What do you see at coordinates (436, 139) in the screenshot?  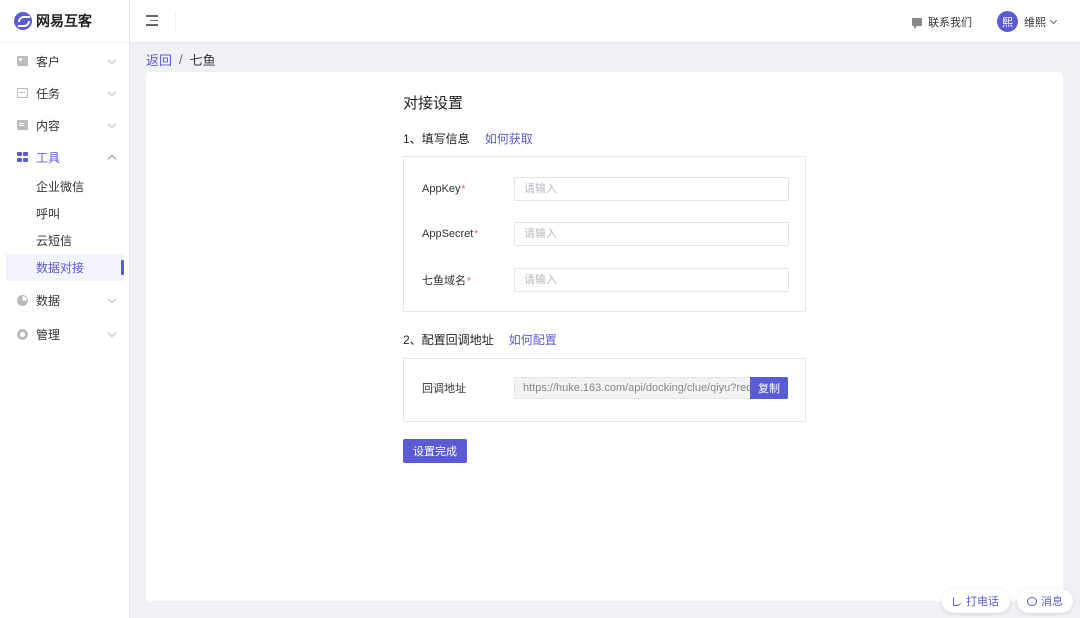 I see `section-title: 1、填写信息` at bounding box center [436, 139].